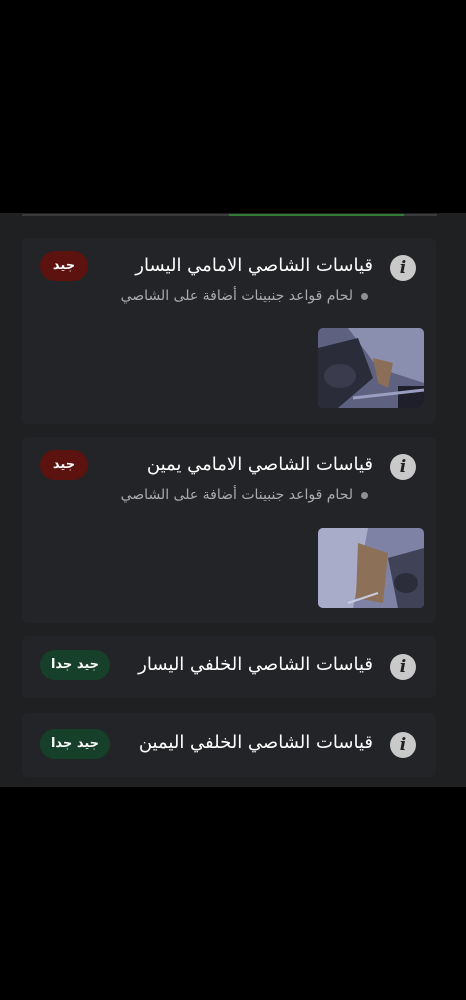  I want to click on inspection-item-rear-left: i قياسات الشاصي الخلفي اليسار جيد جدا, so click(229, 667).